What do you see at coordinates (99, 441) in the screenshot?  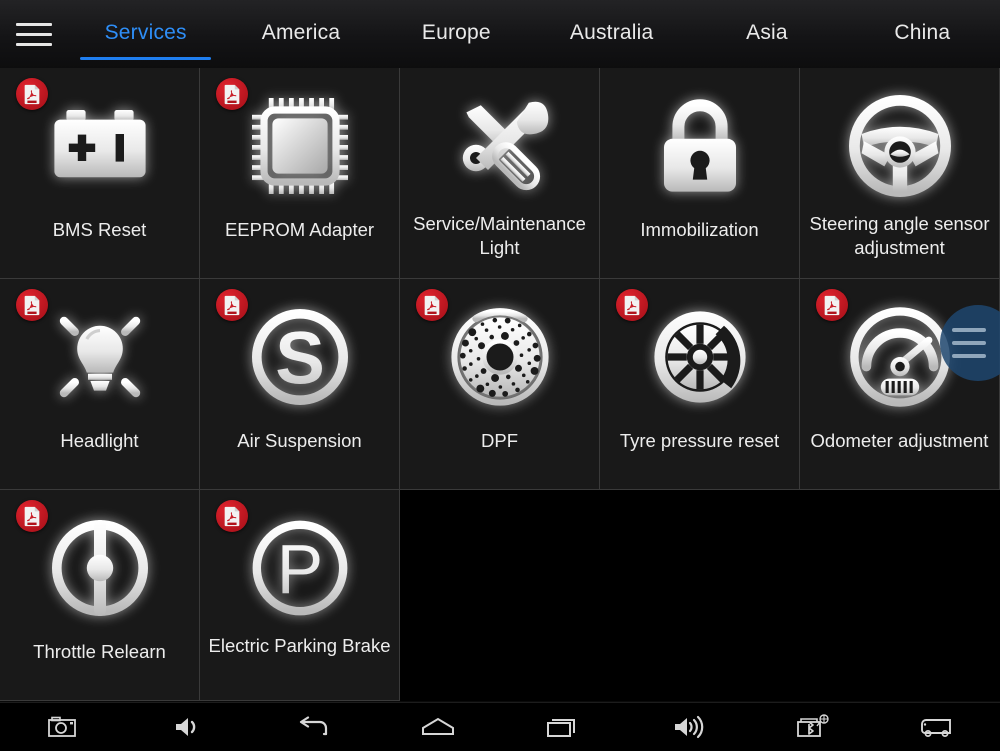 I see `service-tile-label: Headlight` at bounding box center [99, 441].